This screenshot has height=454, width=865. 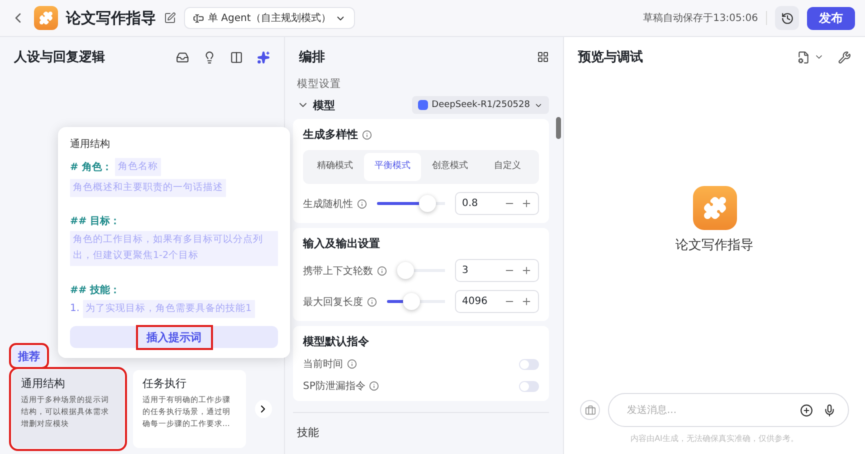 I want to click on setting-label: 携带上下文轮数, so click(x=338, y=271).